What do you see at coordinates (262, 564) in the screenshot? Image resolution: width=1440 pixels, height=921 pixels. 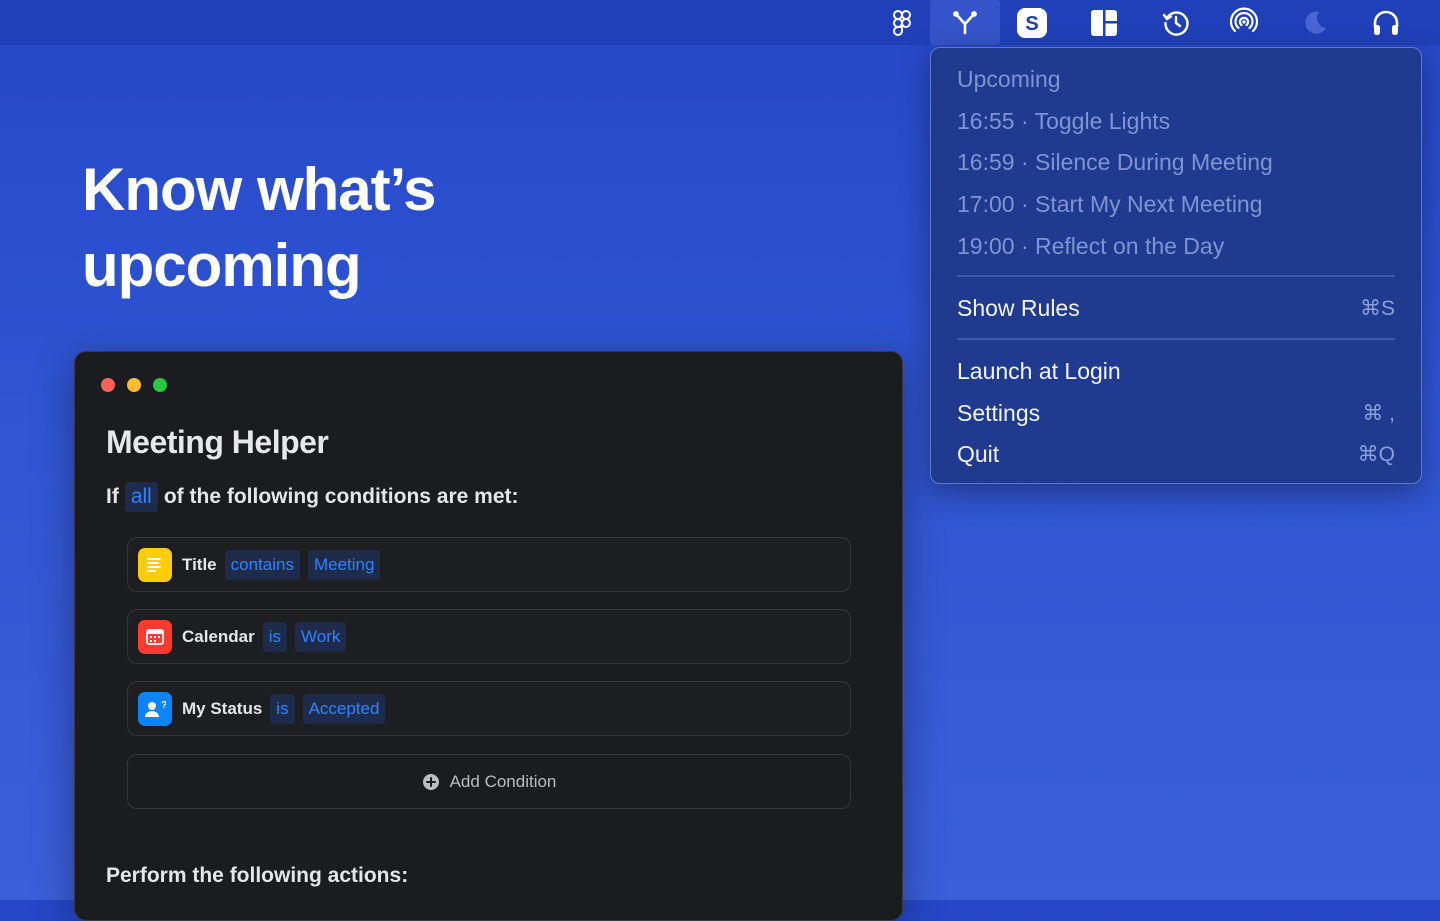 I see `condition-operator-dropdown: contains` at bounding box center [262, 564].